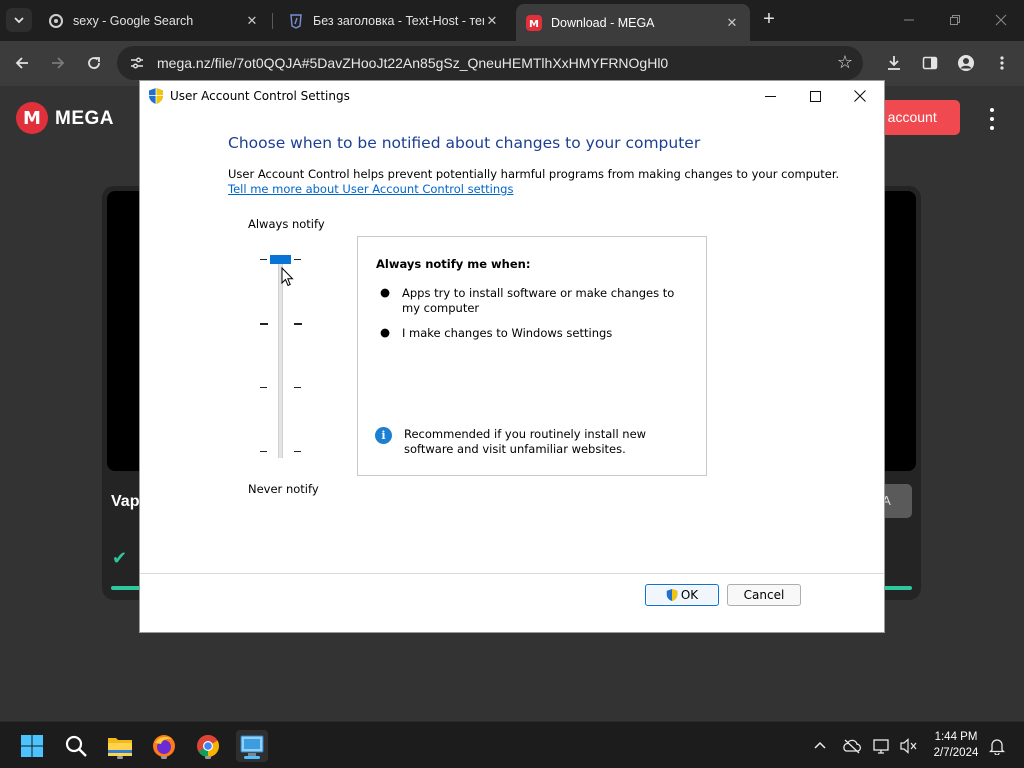 The height and width of the screenshot is (768, 1024). Describe the element at coordinates (32, 118) in the screenshot. I see `mega-logo-icon: M` at that location.